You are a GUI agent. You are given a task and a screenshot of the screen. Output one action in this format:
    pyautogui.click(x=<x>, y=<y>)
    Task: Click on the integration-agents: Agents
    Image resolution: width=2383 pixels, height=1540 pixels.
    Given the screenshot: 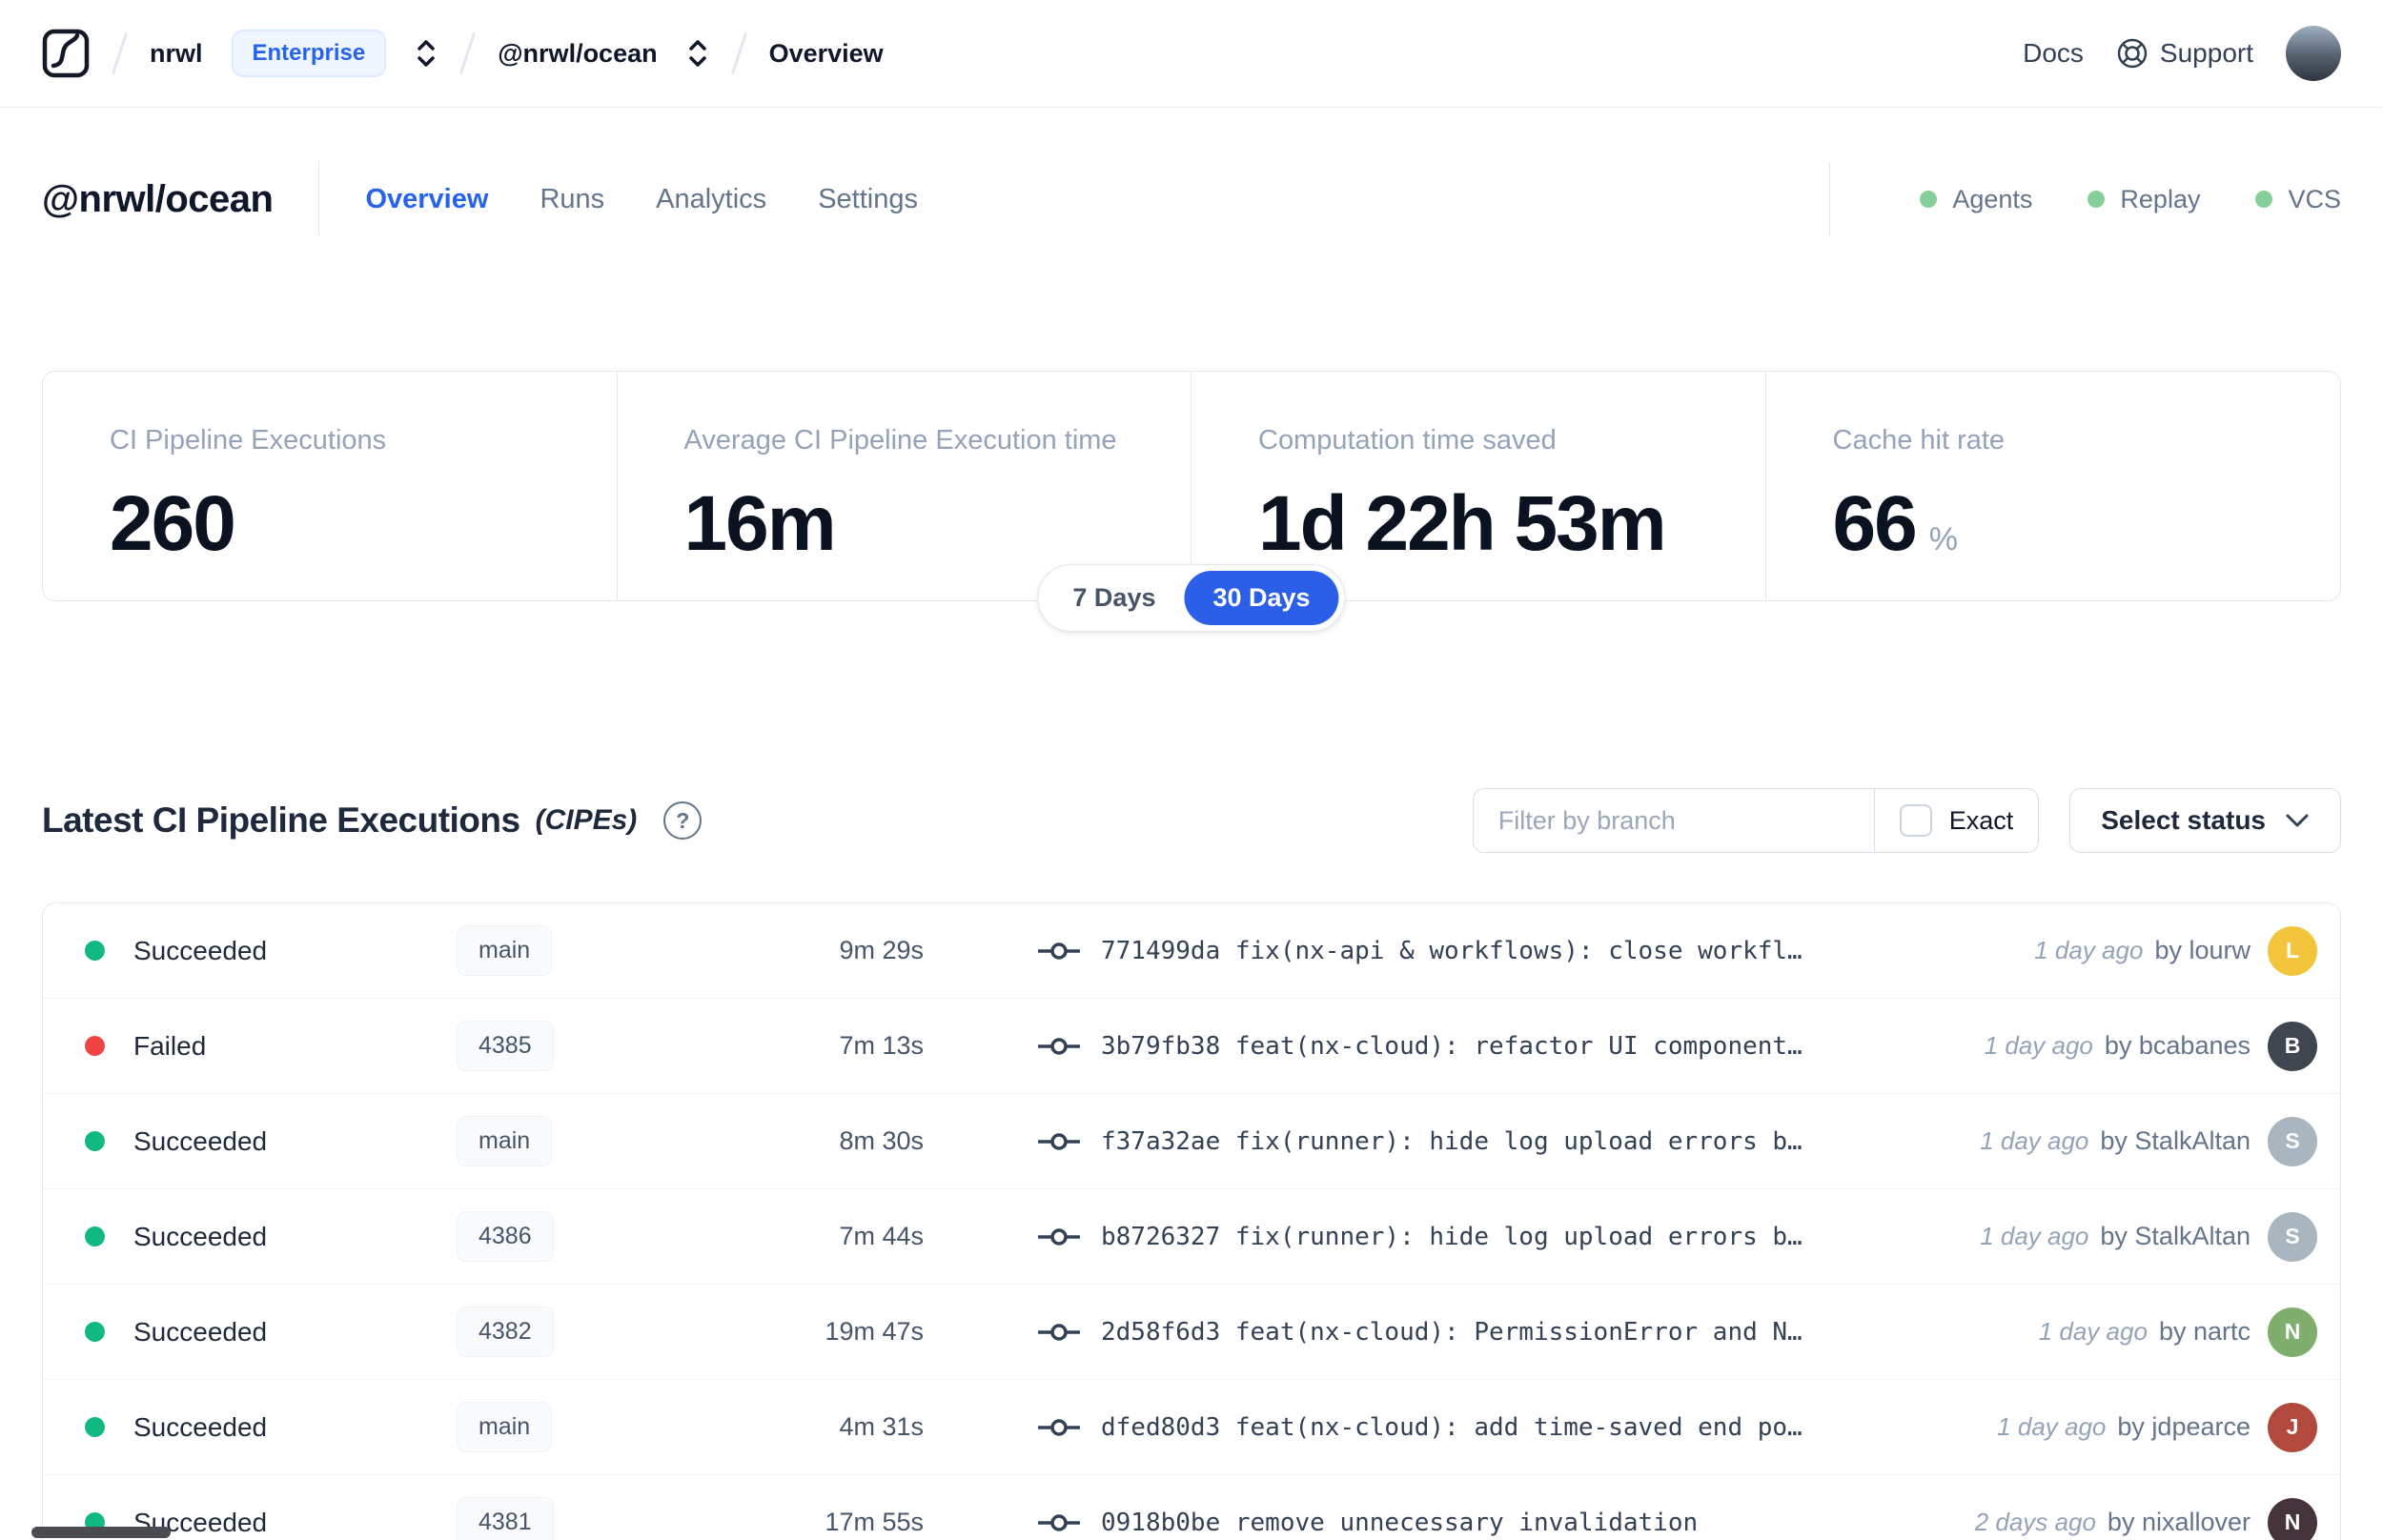 What is the action you would take?
    pyautogui.click(x=1976, y=199)
    